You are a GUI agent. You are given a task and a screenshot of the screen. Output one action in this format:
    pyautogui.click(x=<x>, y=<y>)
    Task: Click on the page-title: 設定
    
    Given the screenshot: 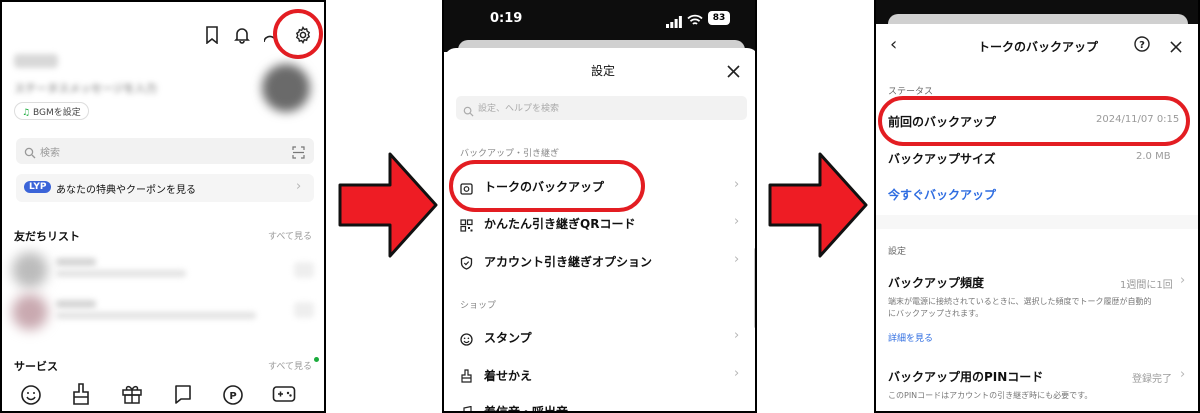 What is the action you would take?
    pyautogui.click(x=603, y=71)
    